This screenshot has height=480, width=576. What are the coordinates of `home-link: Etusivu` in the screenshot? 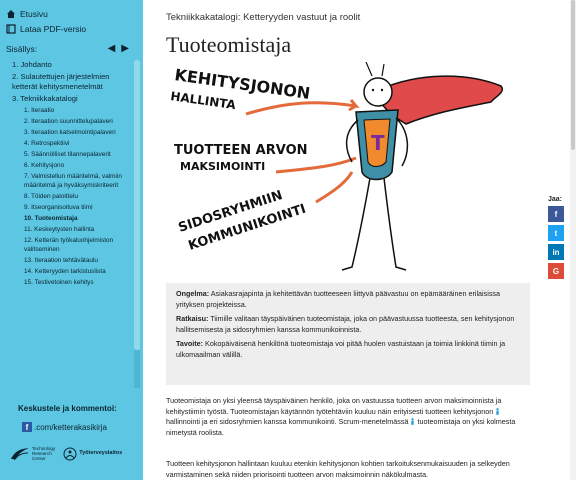 It's located at (71, 13).